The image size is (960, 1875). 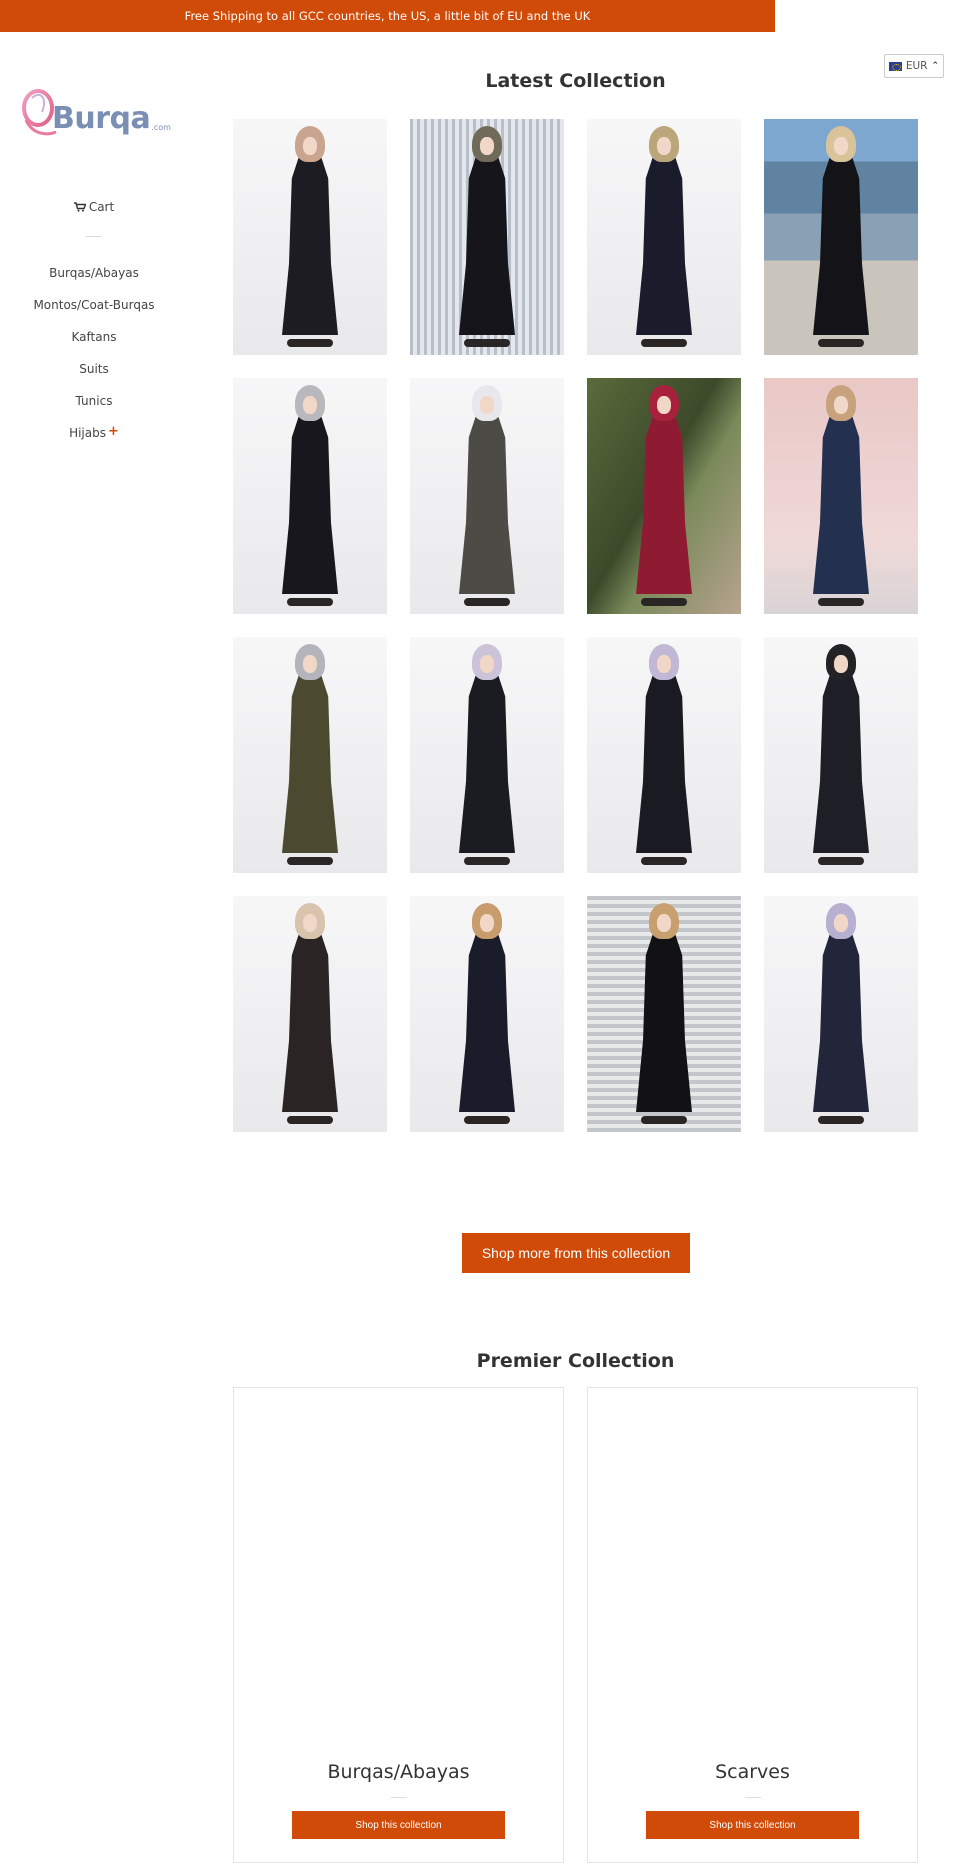 What do you see at coordinates (38, 112) in the screenshot?
I see `logo-mark-icon` at bounding box center [38, 112].